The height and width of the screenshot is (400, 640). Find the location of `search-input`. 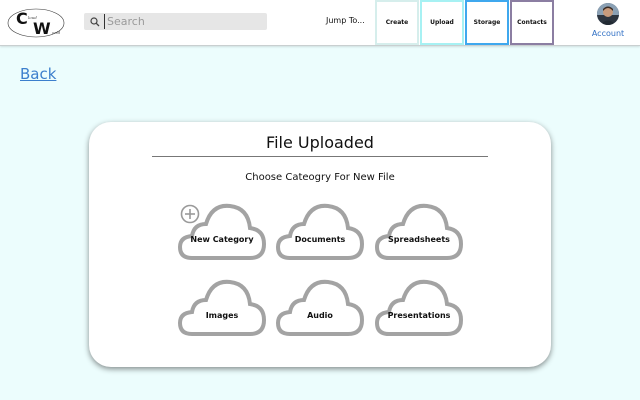

search-input is located at coordinates (184, 21).